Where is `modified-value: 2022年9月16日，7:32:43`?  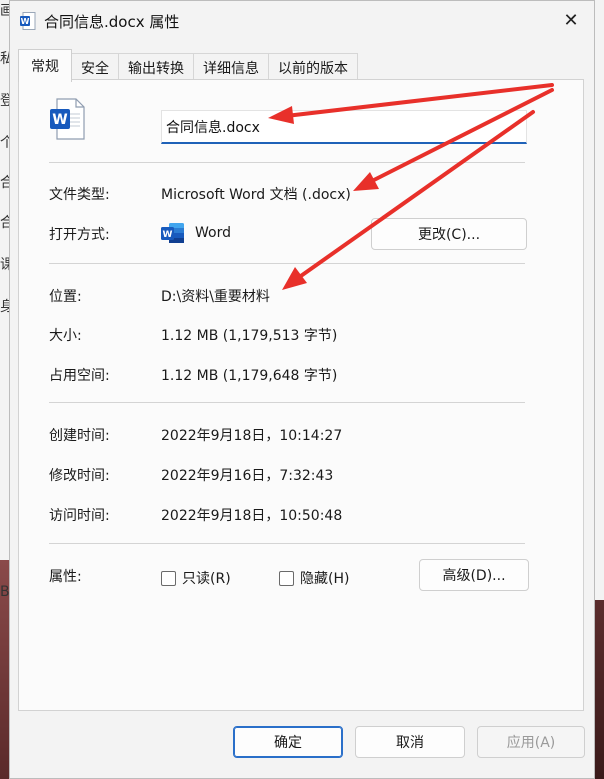 modified-value: 2022年9月16日，7:32:43 is located at coordinates (247, 476).